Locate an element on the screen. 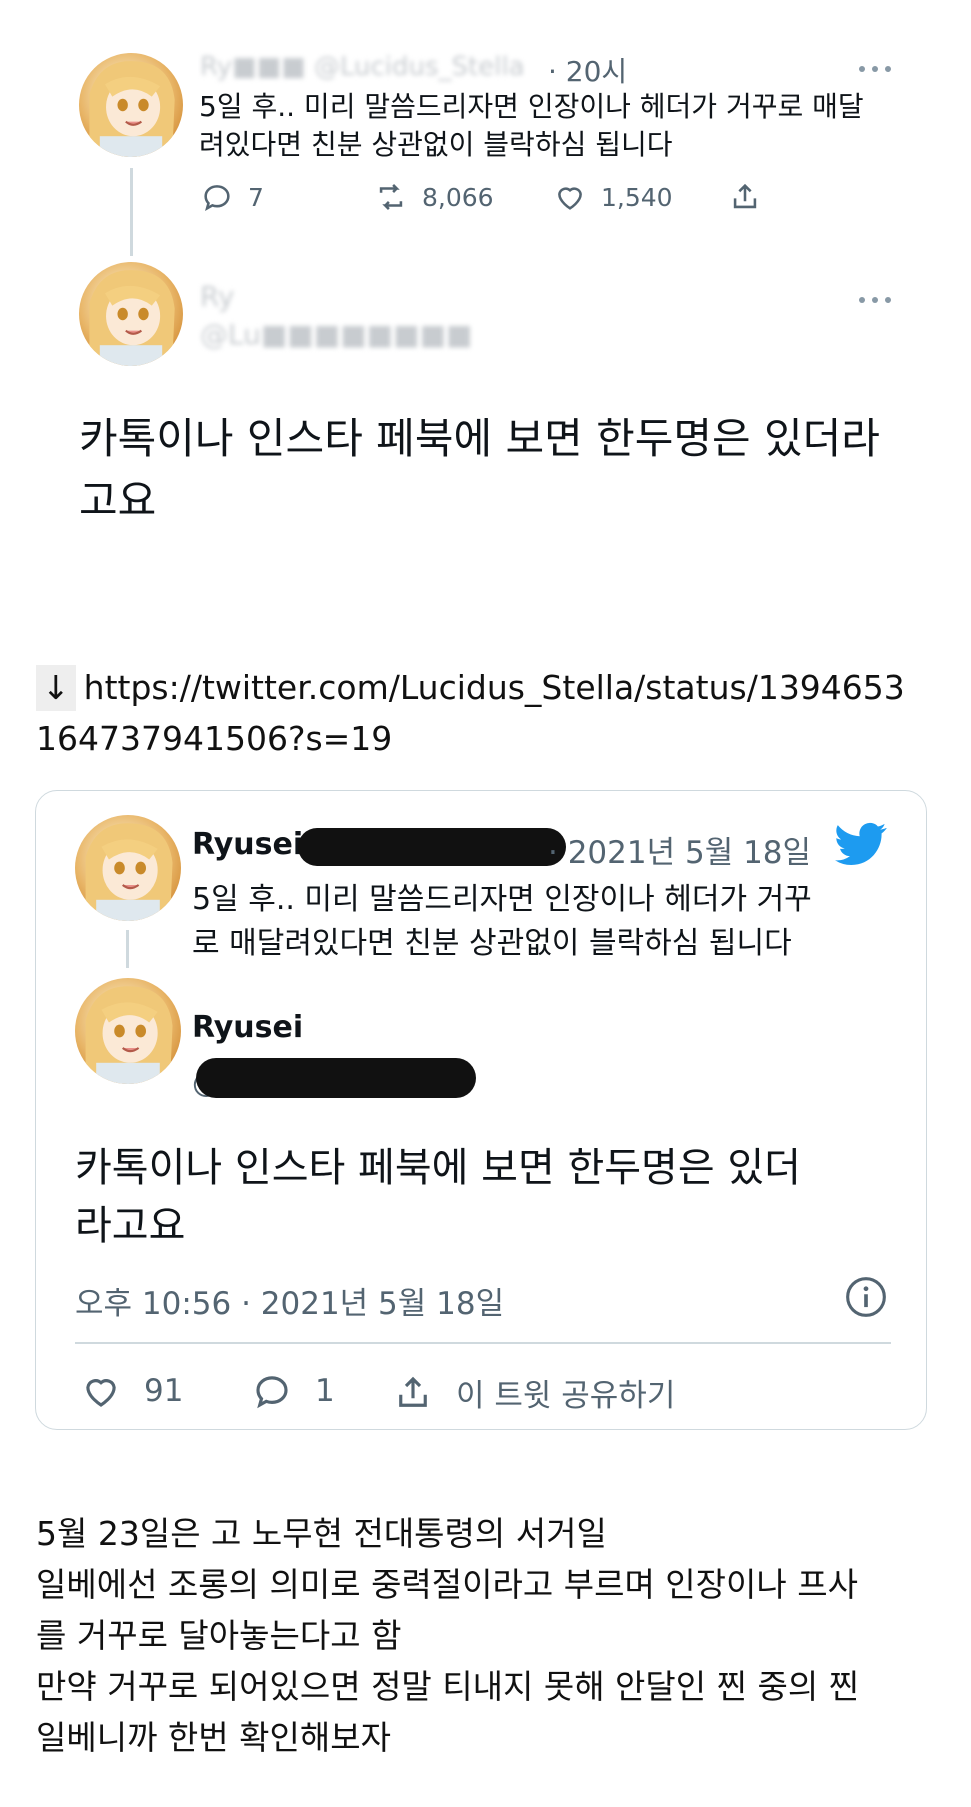 The width and height of the screenshot is (971, 1807). tweet-text-line: 5일 후.. 미리 말씀드리자면 인장이나 헤더가 거꾸로 매달 is located at coordinates (531, 106).